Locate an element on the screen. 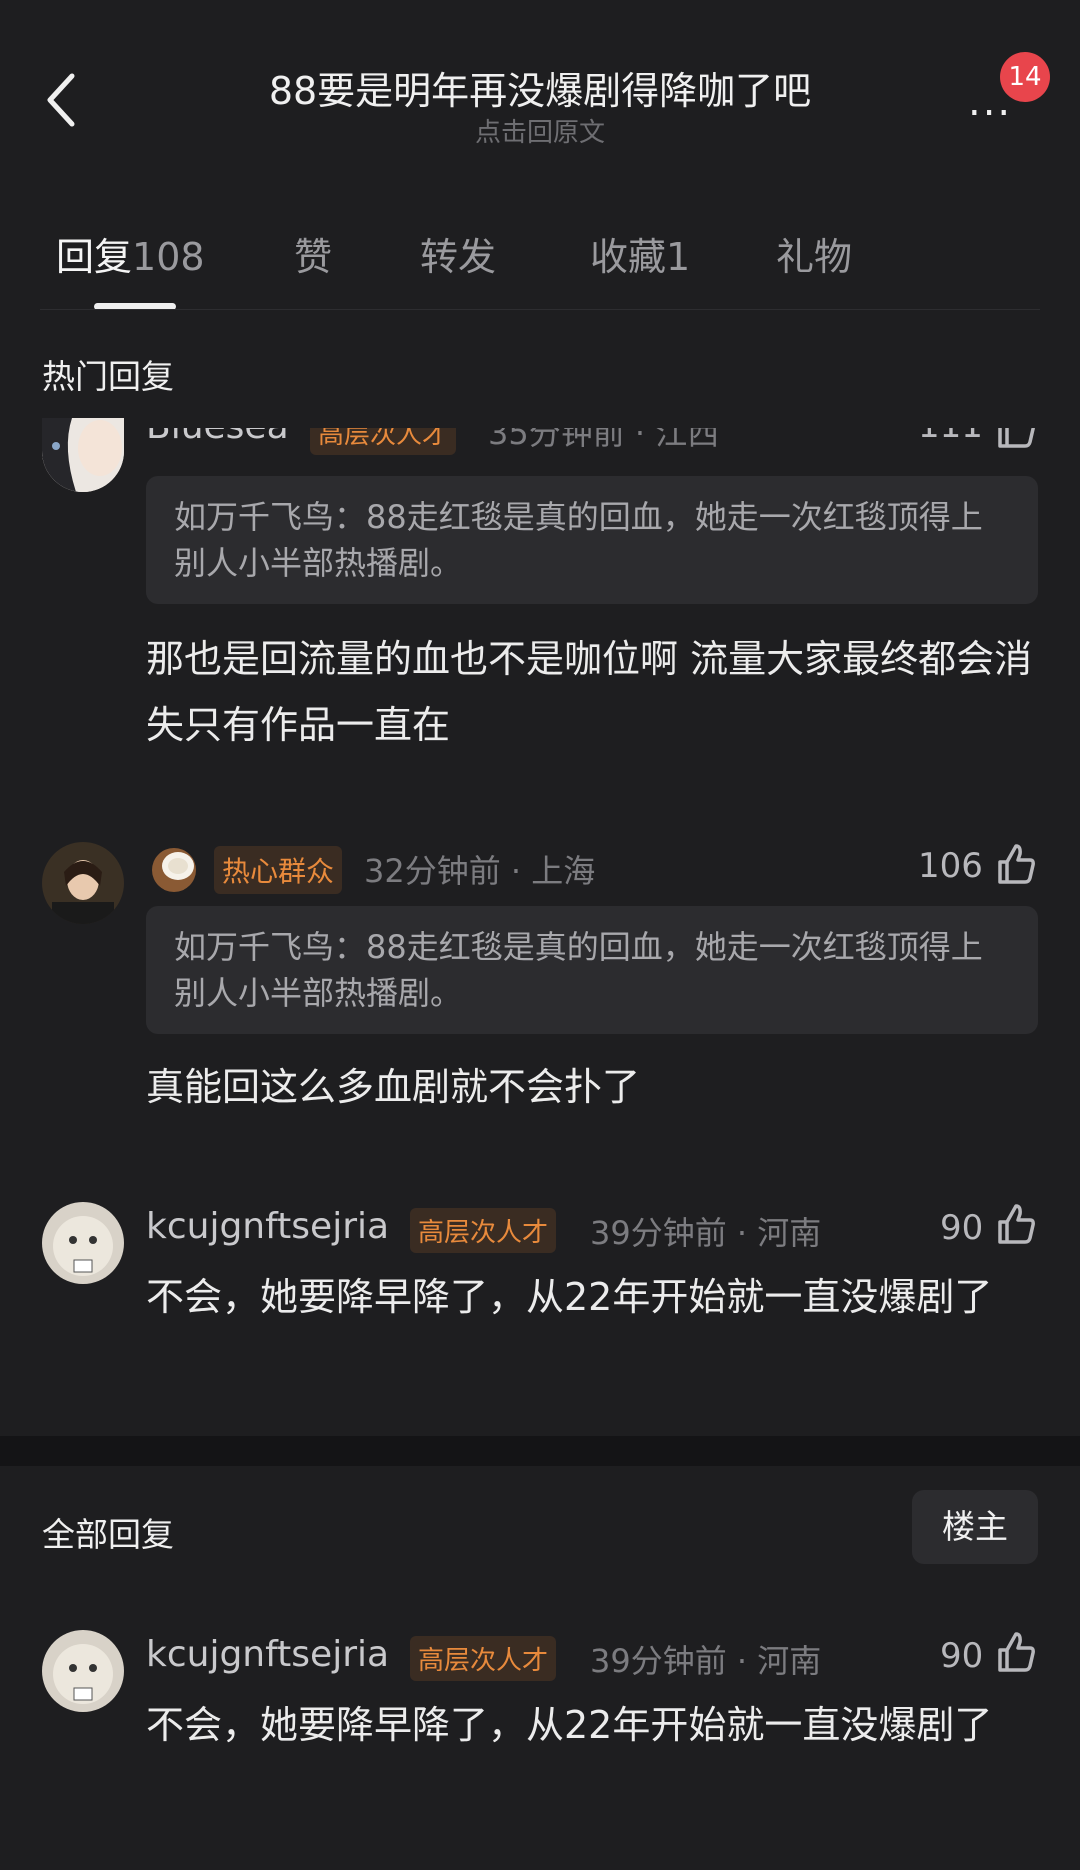 The height and width of the screenshot is (1870, 1080). tab-label: 收藏 is located at coordinates (628, 257).